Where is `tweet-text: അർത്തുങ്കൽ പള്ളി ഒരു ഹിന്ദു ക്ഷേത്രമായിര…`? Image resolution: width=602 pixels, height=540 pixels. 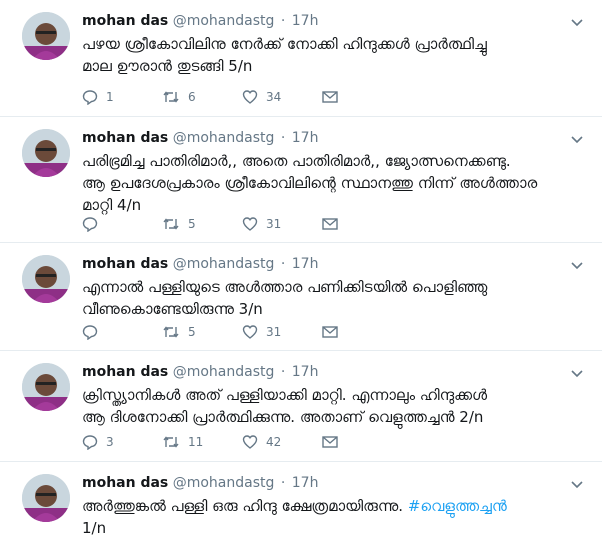 tweet-text: അർത്തുങ്കൽ പള്ളി ഒരു ഹിന്ദു ക്ഷേത്രമായിര… is located at coordinates (327, 517).